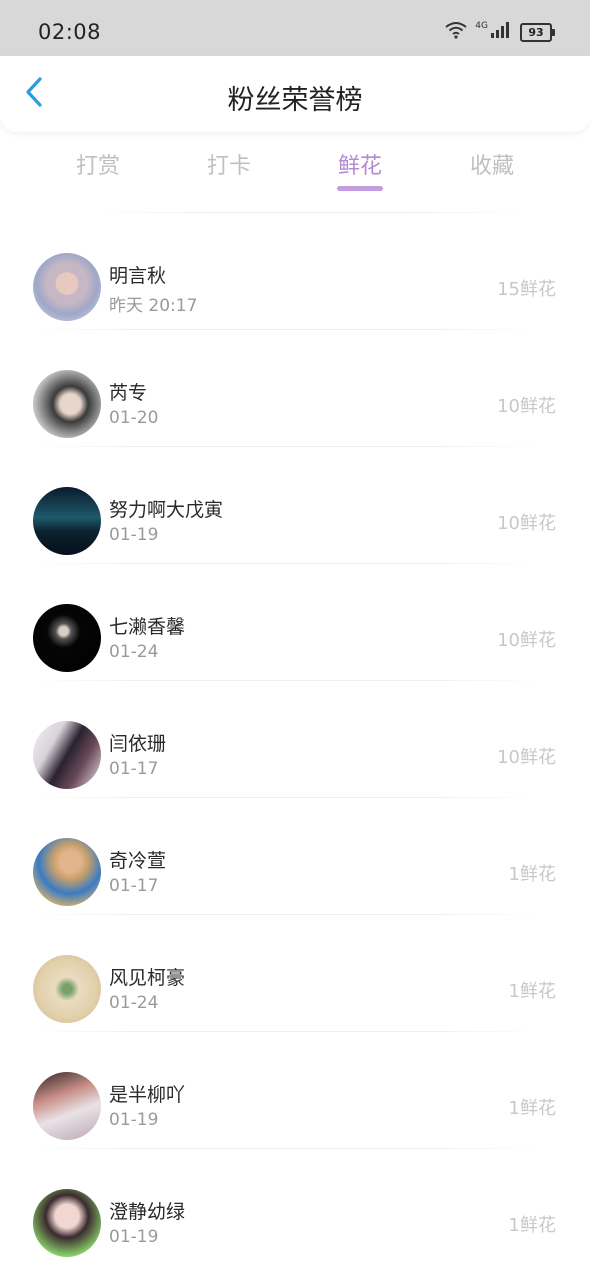 The height and width of the screenshot is (1280, 590). Describe the element at coordinates (526, 289) in the screenshot. I see `flower-count: 15鲜花` at that location.